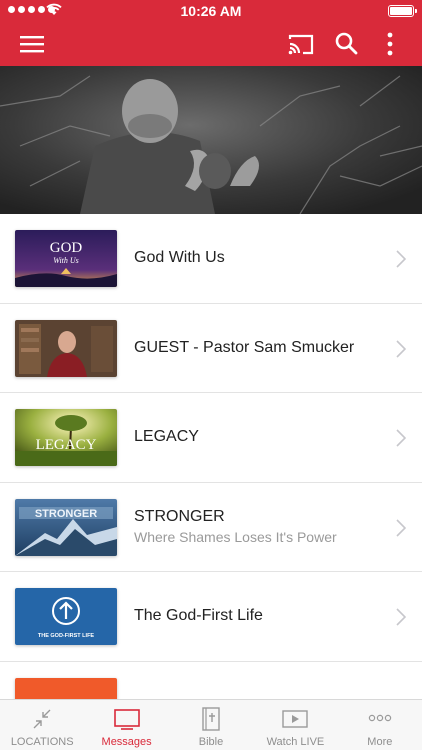  Describe the element at coordinates (126, 719) in the screenshot. I see `tv-screen-icon` at that location.